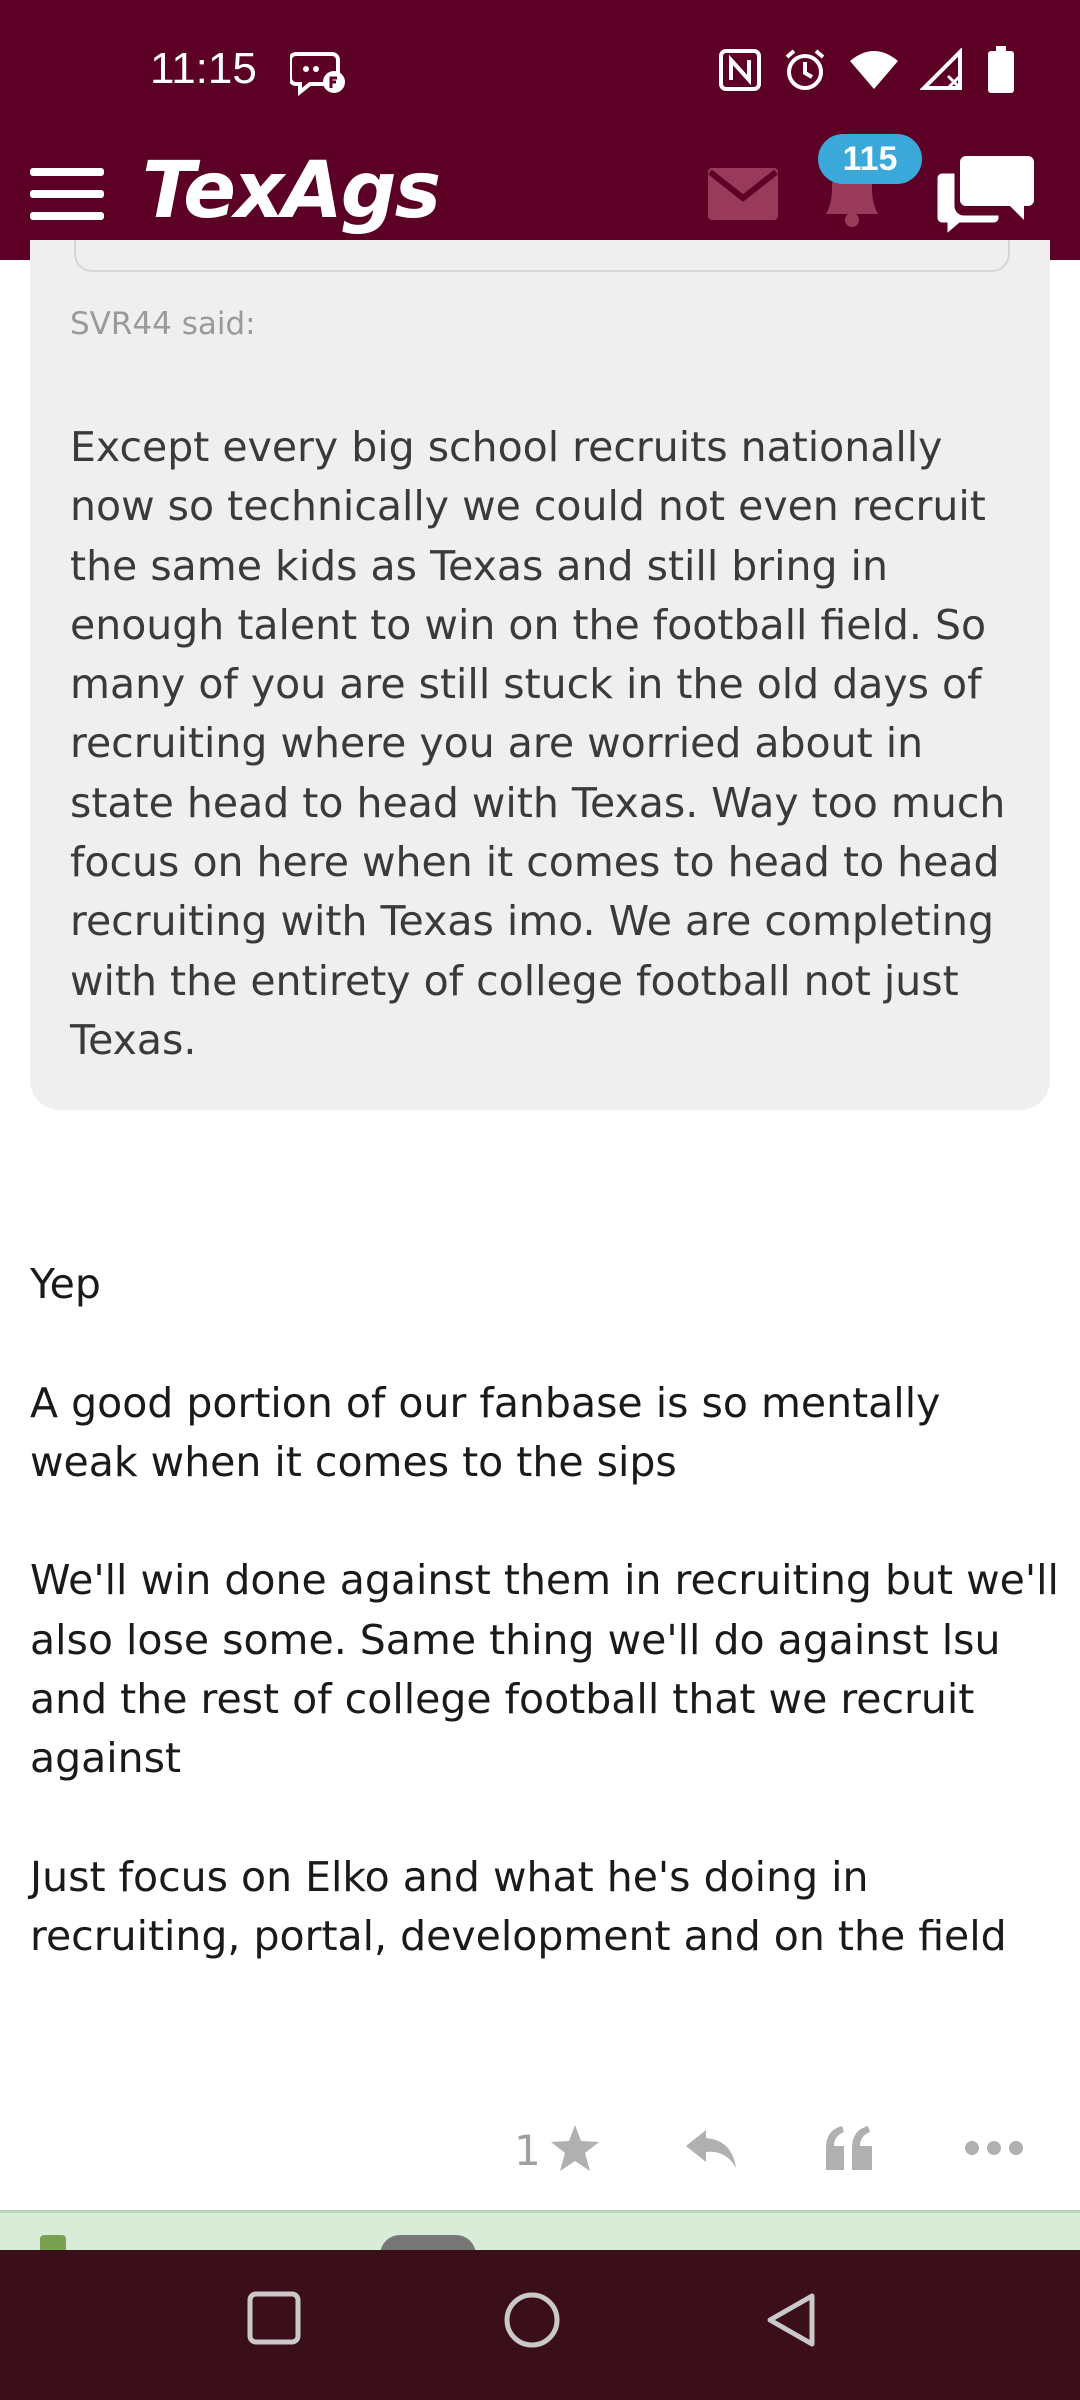 This screenshot has height=2400, width=1080. What do you see at coordinates (870, 159) in the screenshot?
I see `notification-badge: 115` at bounding box center [870, 159].